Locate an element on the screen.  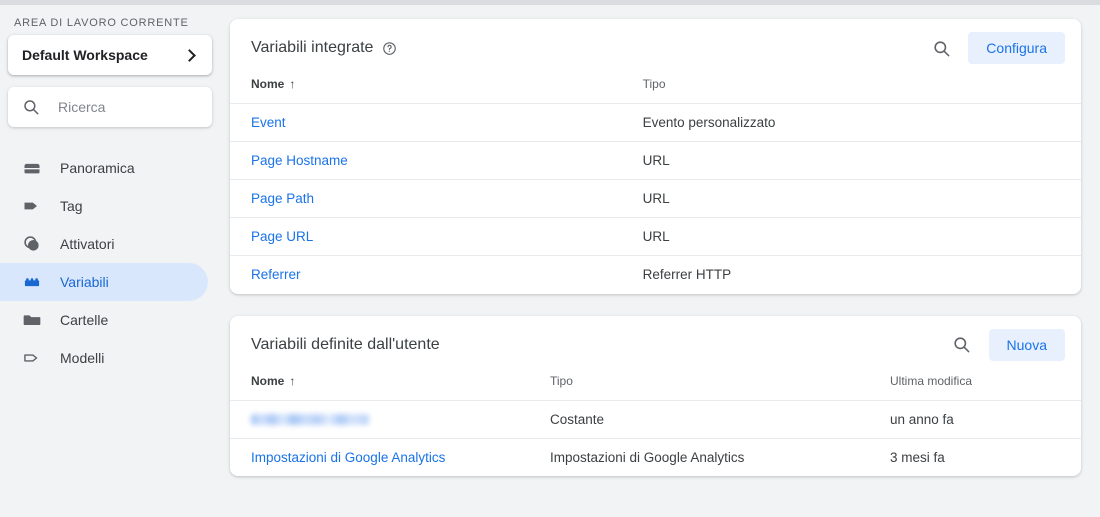
sidebar-item-label: Attivatori is located at coordinates (87, 244).